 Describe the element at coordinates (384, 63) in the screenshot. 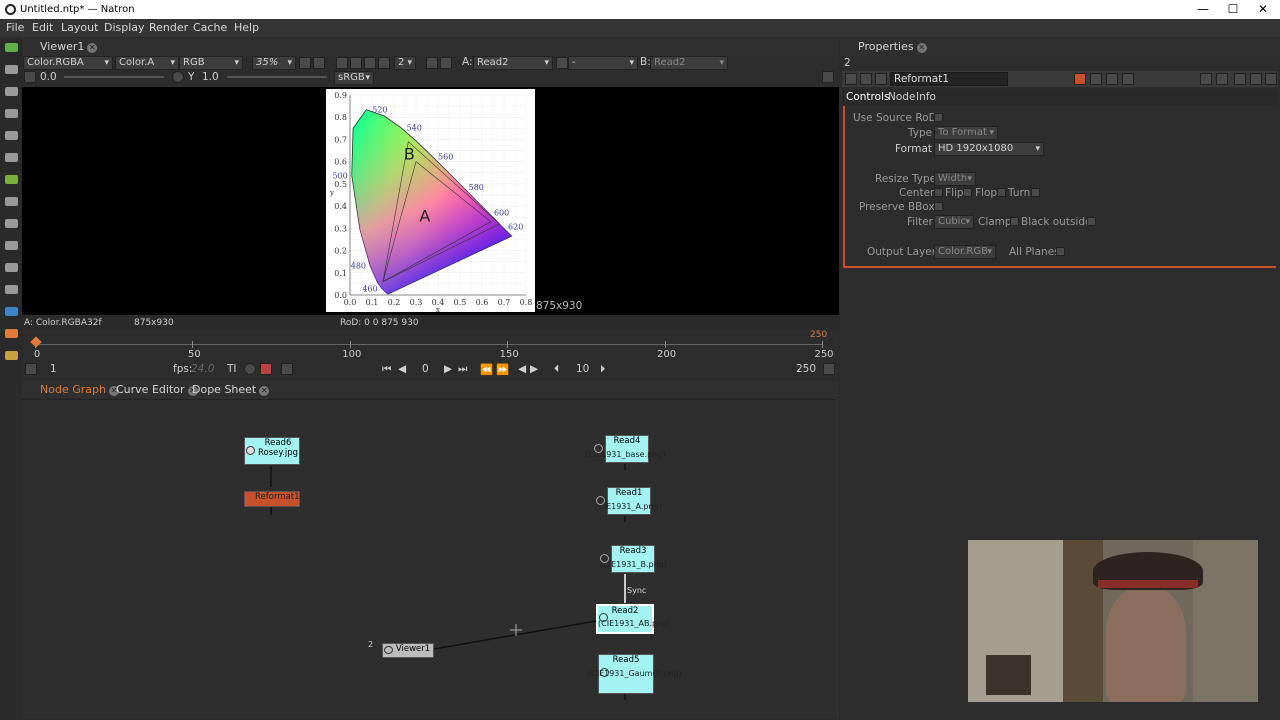

I see `layout-icon` at that location.